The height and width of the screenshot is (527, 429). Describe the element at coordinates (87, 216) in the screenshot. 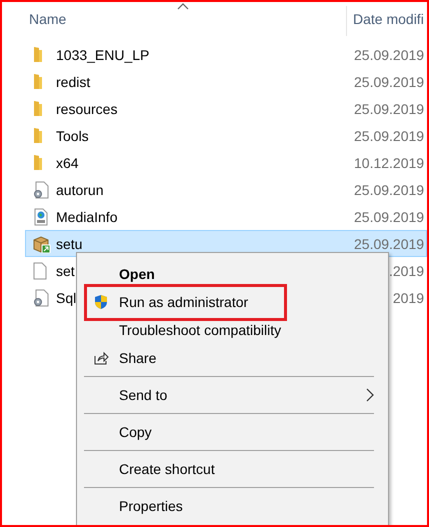

I see `file-name: MediaInfo` at that location.